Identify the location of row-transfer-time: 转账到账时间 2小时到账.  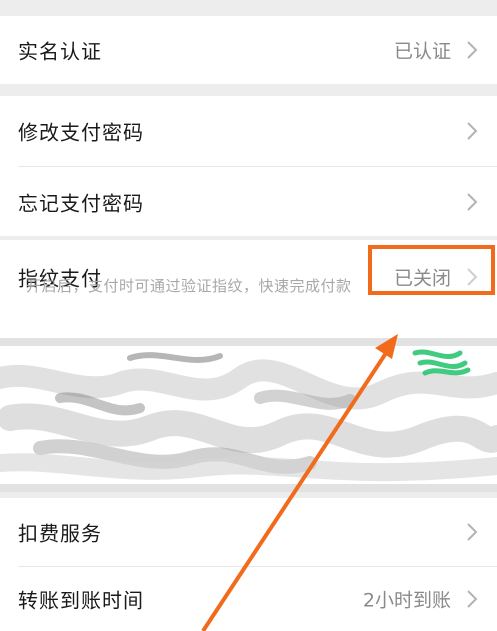
(248, 599).